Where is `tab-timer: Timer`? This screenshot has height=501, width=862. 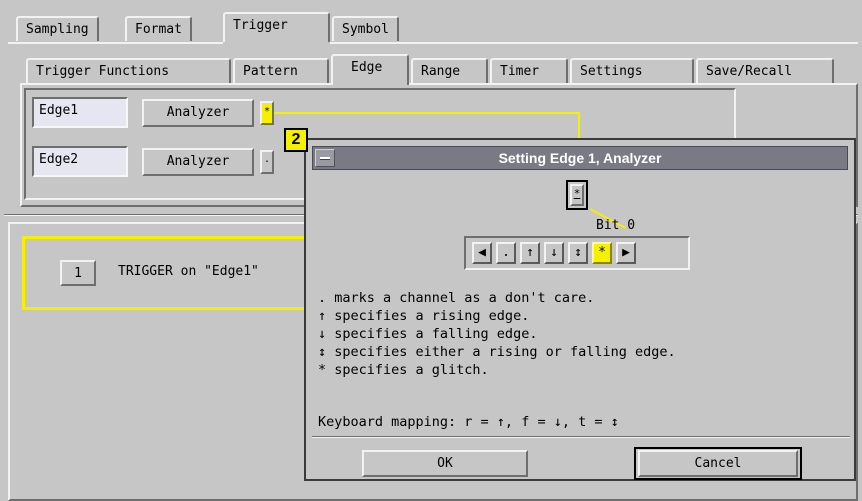 tab-timer: Timer is located at coordinates (529, 70).